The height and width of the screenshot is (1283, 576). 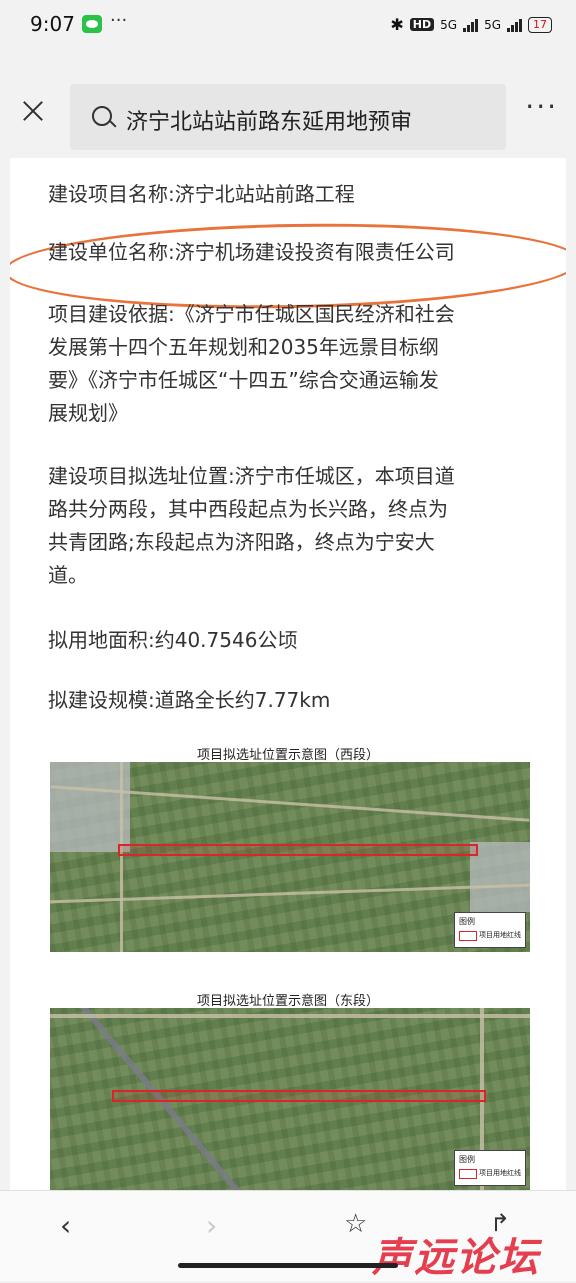 I want to click on site-watermark: 声远论坛, so click(x=456, y=1258).